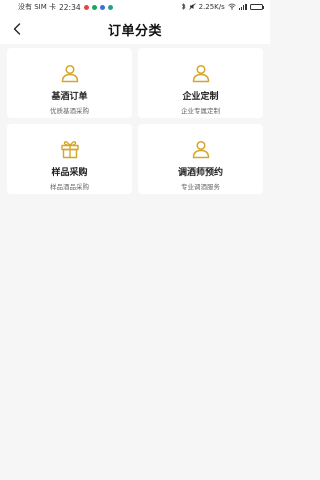 This screenshot has width=320, height=480. I want to click on battery-icon, so click(256, 7).